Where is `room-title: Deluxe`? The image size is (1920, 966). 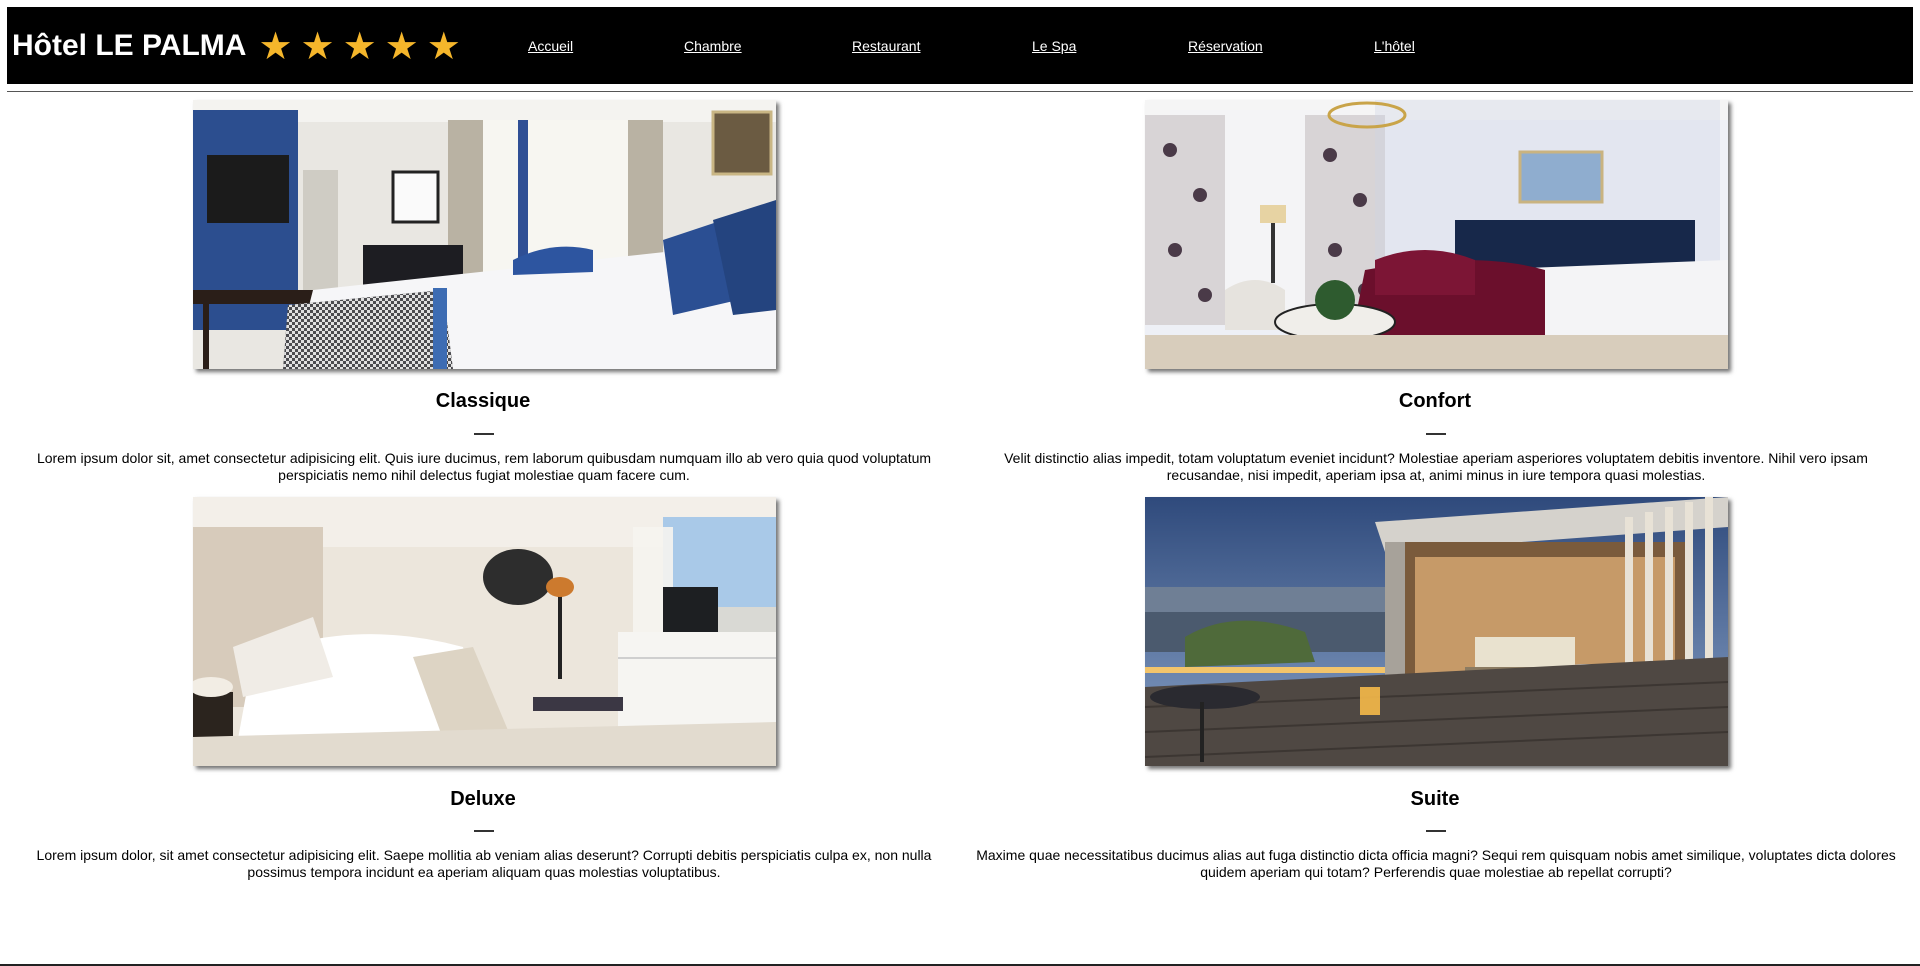
room-title: Deluxe is located at coordinates (483, 799).